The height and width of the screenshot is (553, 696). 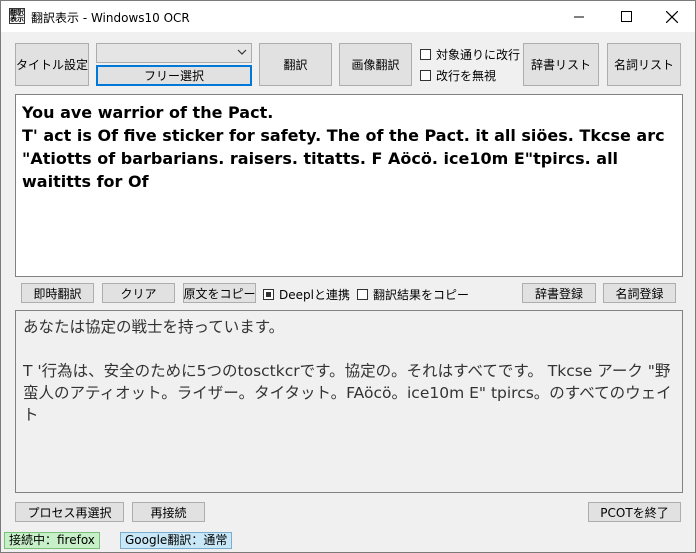 I want to click on connection-status: 接続中：firefox, so click(x=52, y=540).